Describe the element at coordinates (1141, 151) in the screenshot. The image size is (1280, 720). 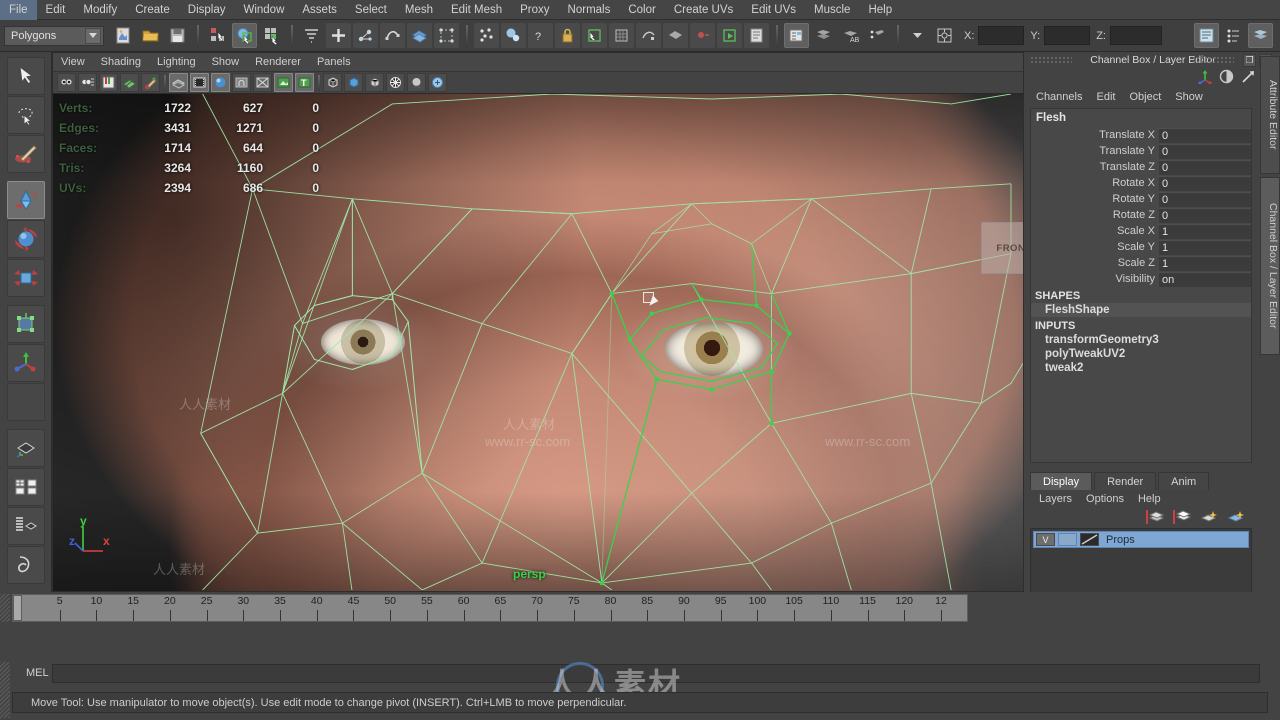
I see `channel-attribute-row: Translate Y 0` at that location.